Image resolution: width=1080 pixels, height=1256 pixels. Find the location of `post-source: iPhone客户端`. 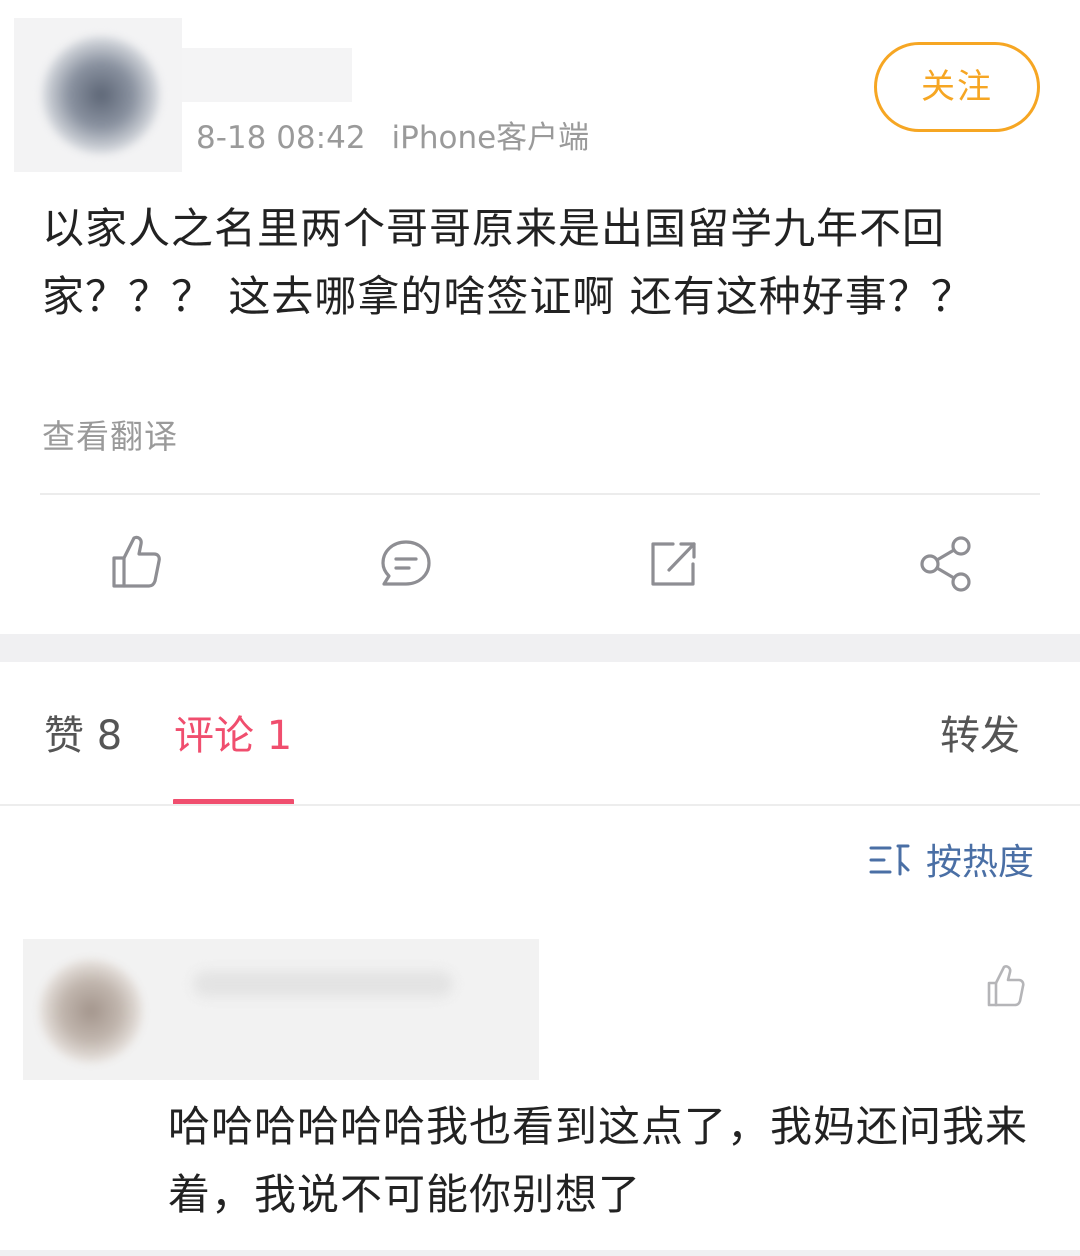

post-source: iPhone客户端 is located at coordinates (490, 138).